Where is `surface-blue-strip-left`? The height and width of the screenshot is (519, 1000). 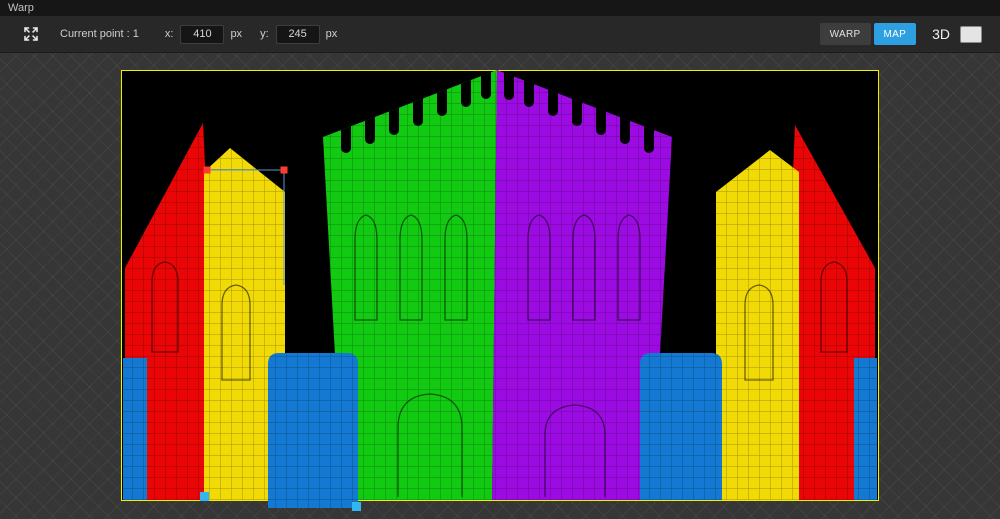 surface-blue-strip-left is located at coordinates (135, 429).